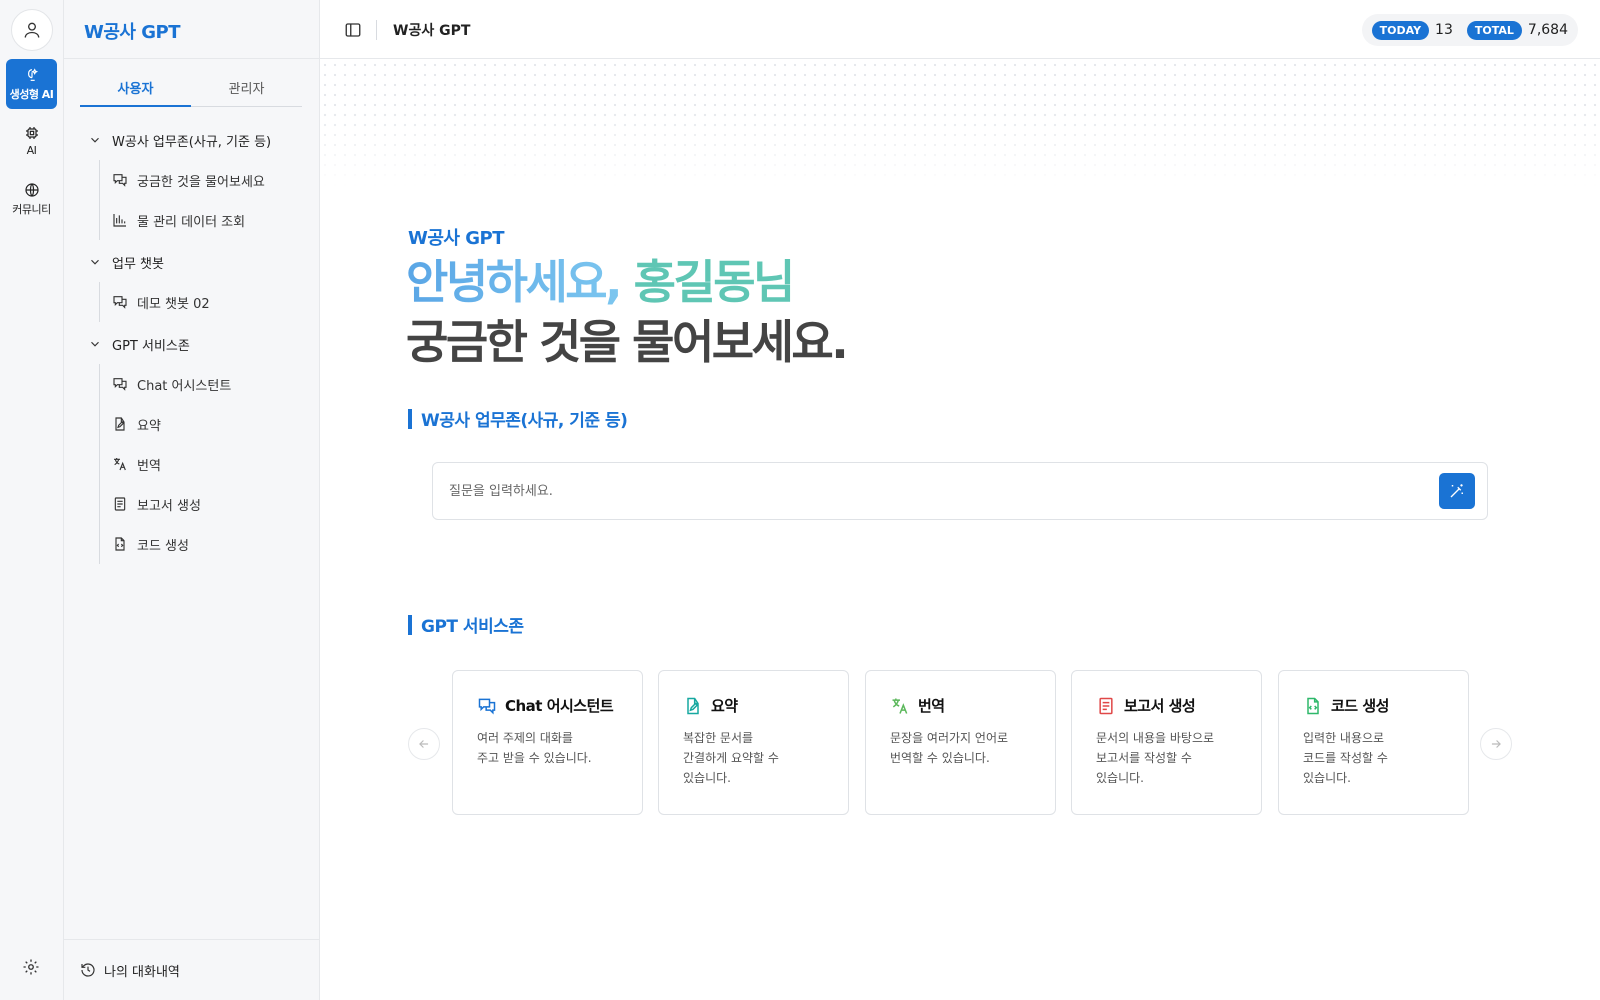 This screenshot has width=1600, height=1000. I want to click on card-title: Chat 어시스턴트, so click(549, 705).